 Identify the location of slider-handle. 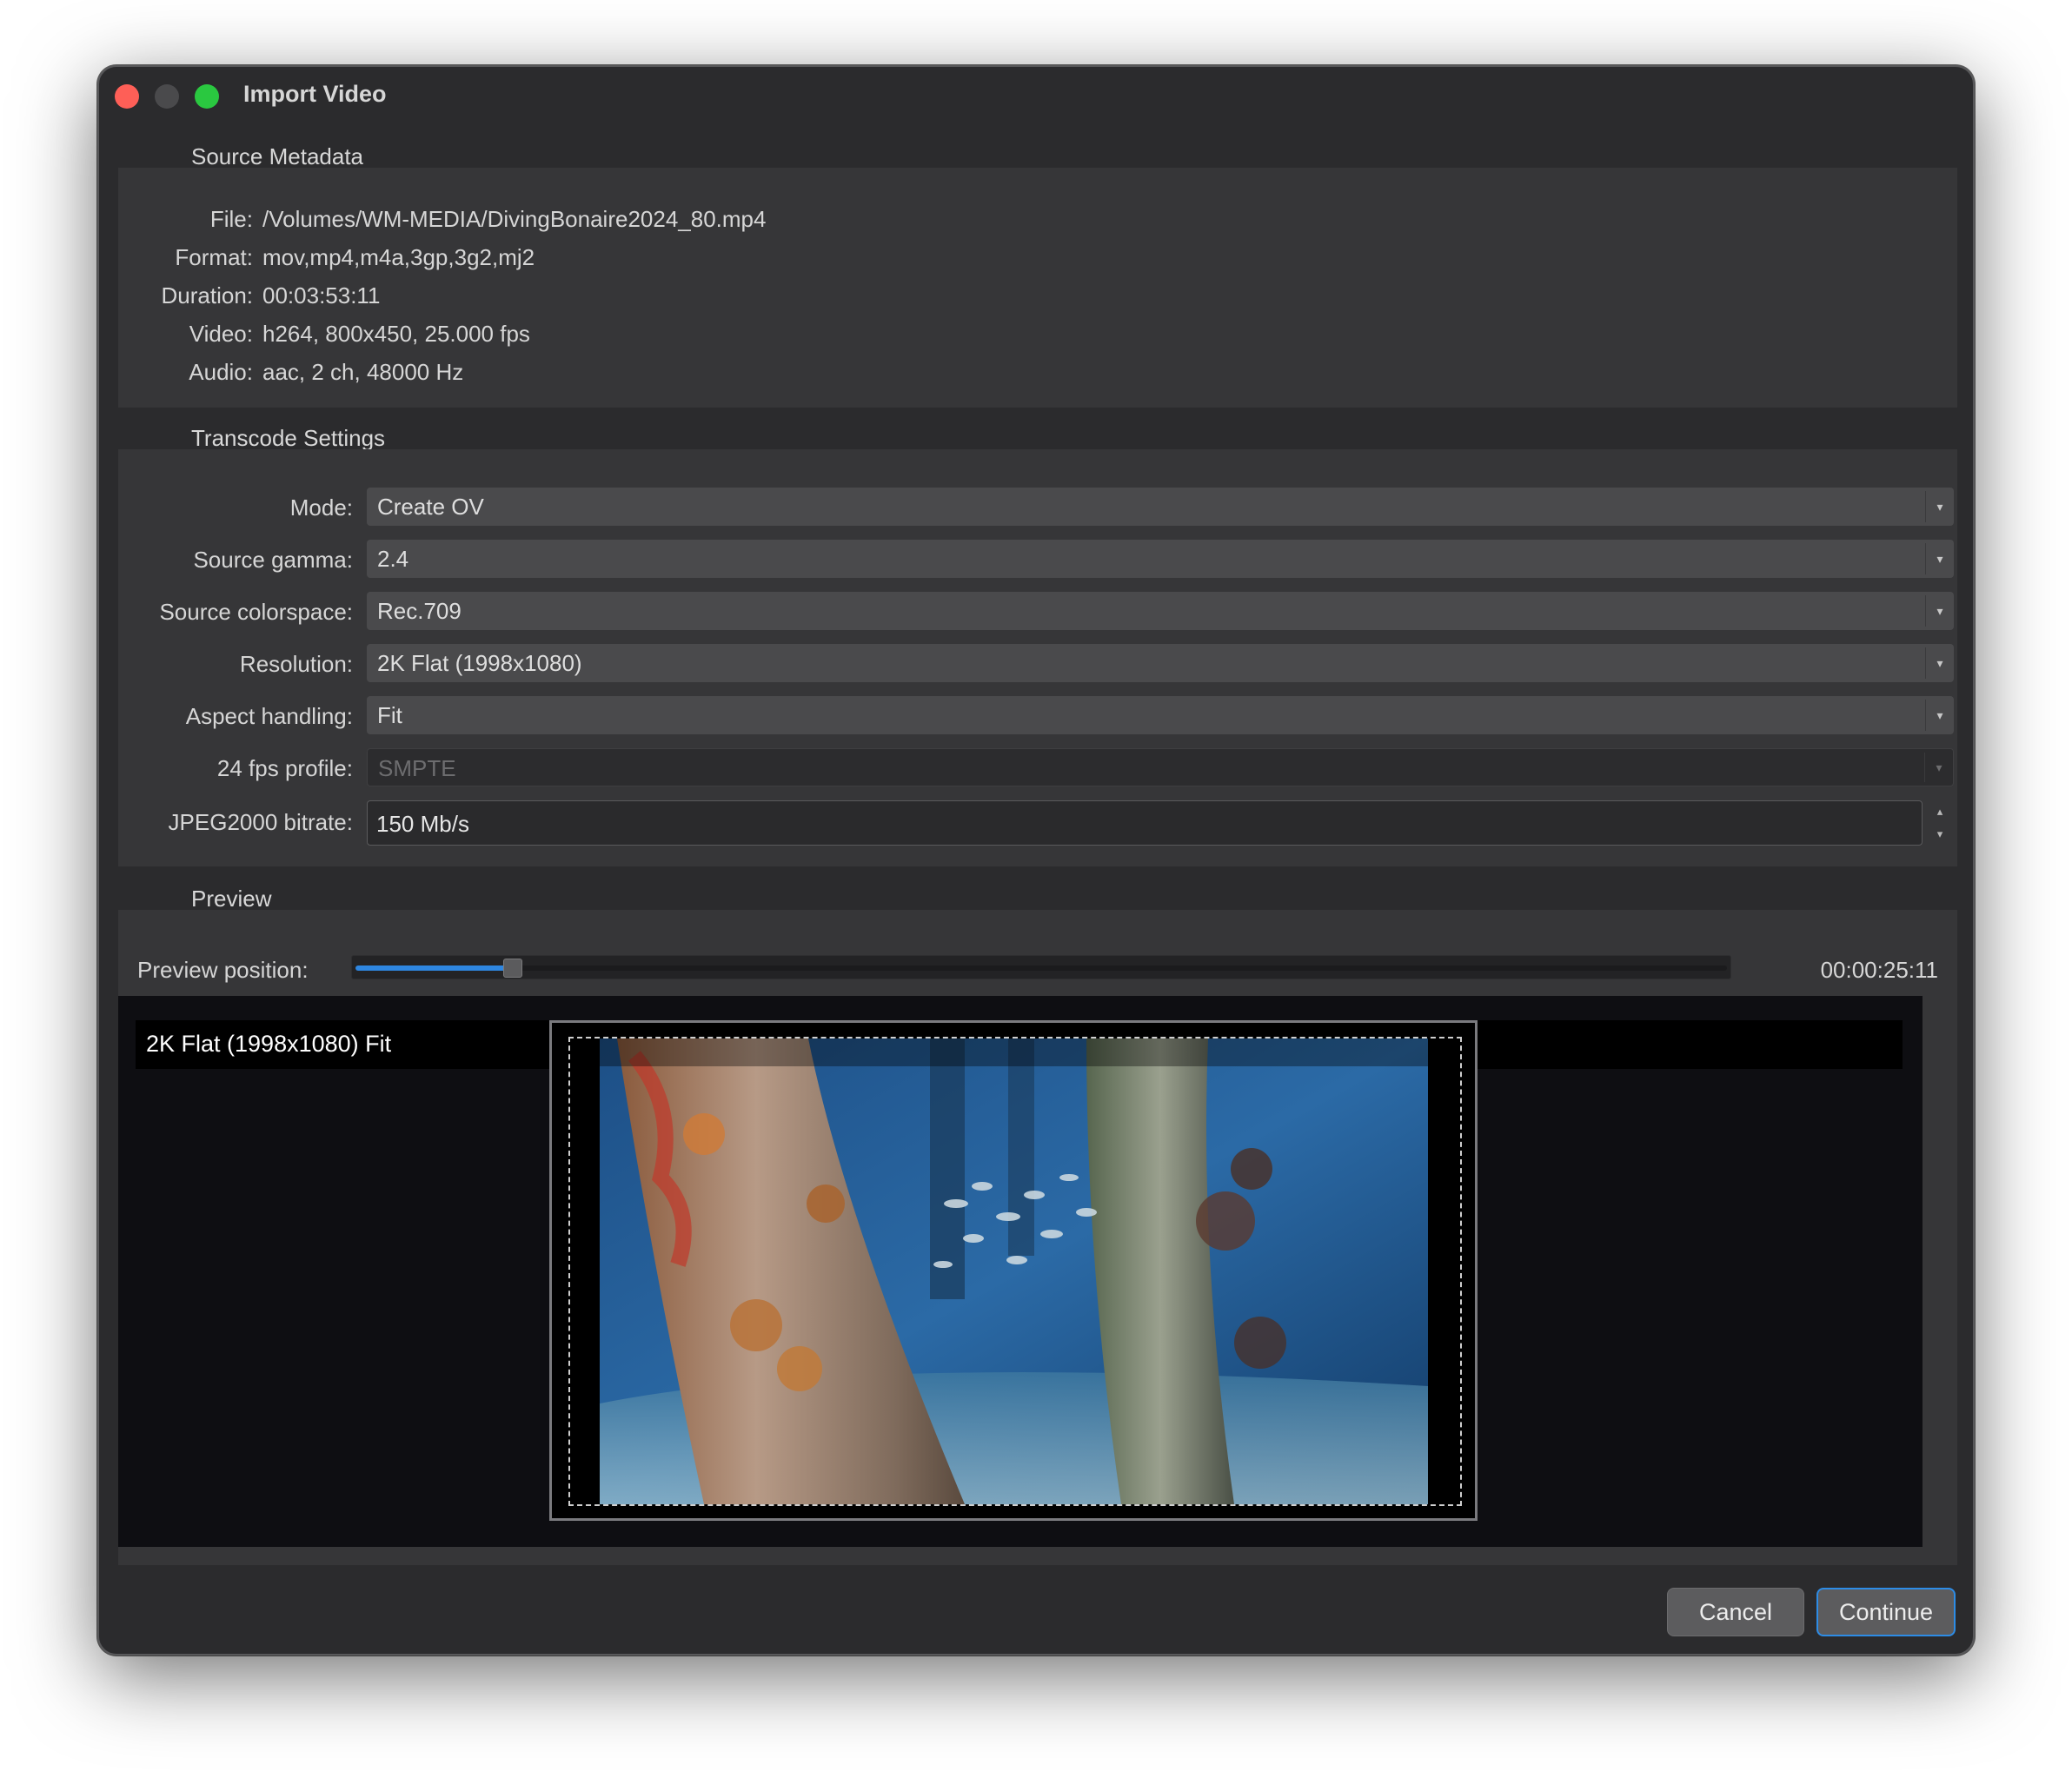
(513, 968).